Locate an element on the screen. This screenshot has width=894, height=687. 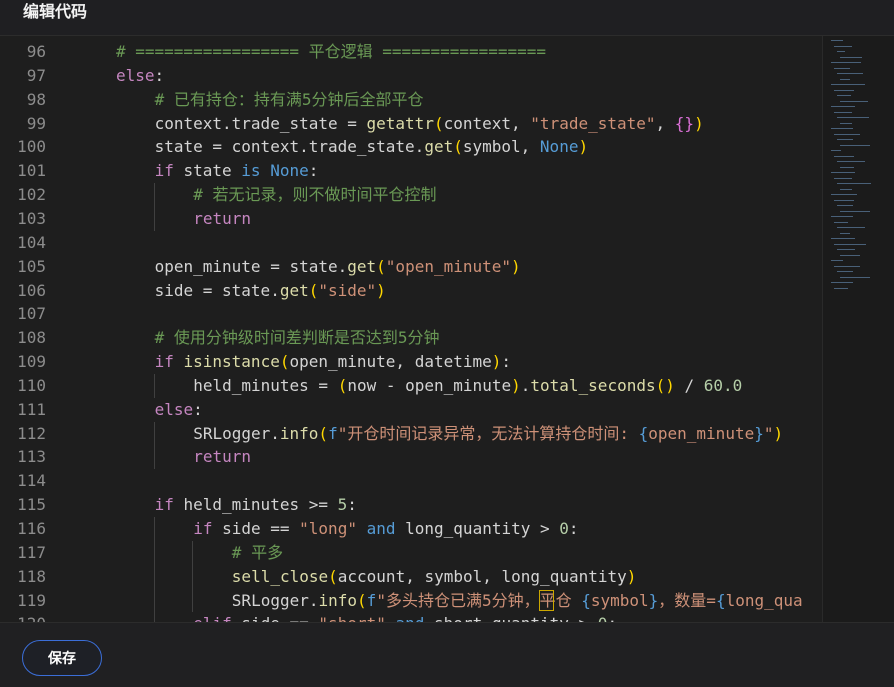
code-line: # 若无记录，则不做时间平仓控制 is located at coordinates (314, 195).